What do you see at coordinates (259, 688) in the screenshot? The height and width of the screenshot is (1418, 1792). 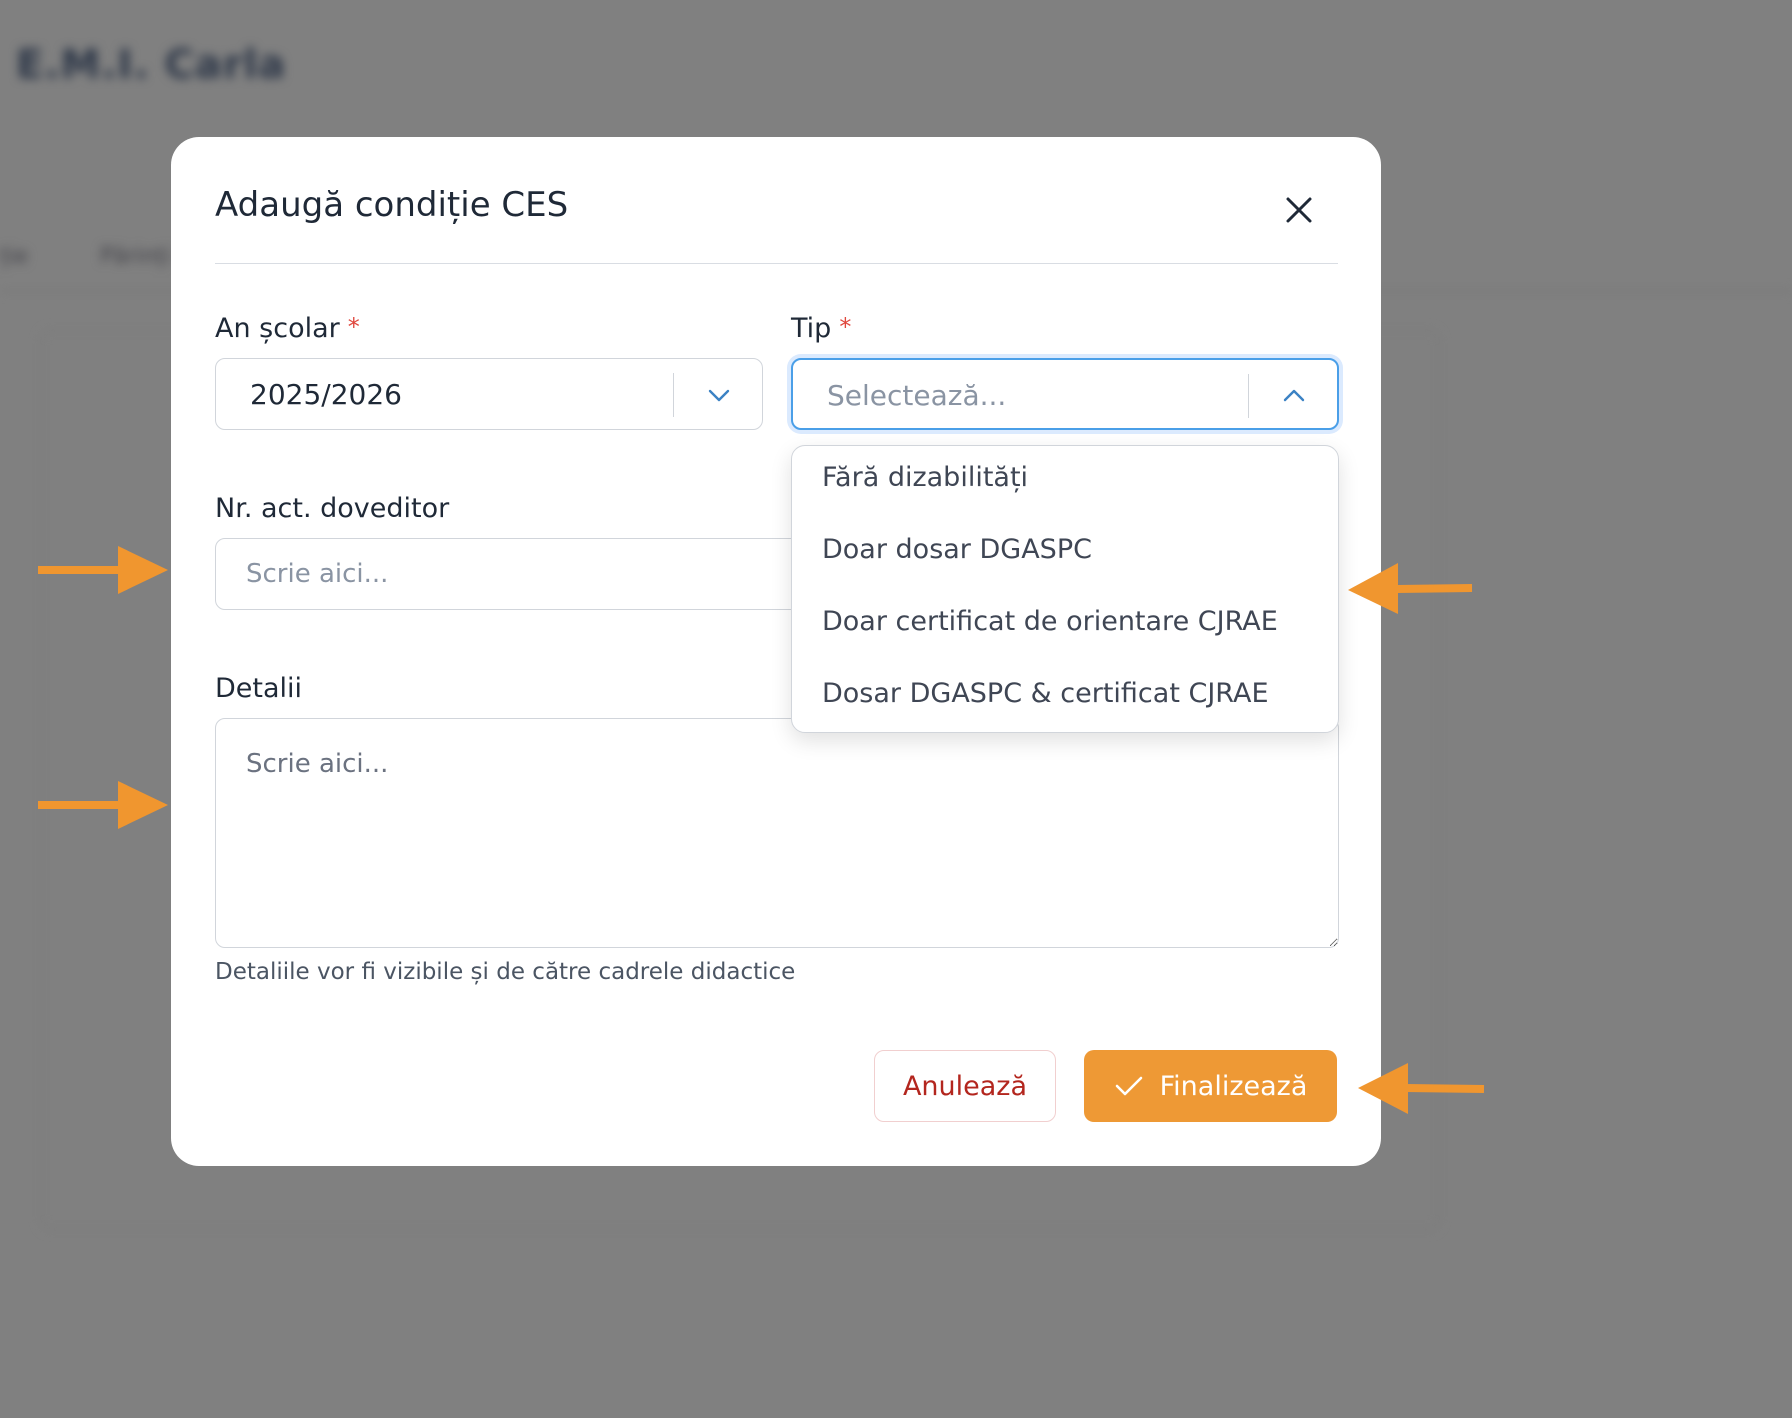 I see `details-label: Detalii` at bounding box center [259, 688].